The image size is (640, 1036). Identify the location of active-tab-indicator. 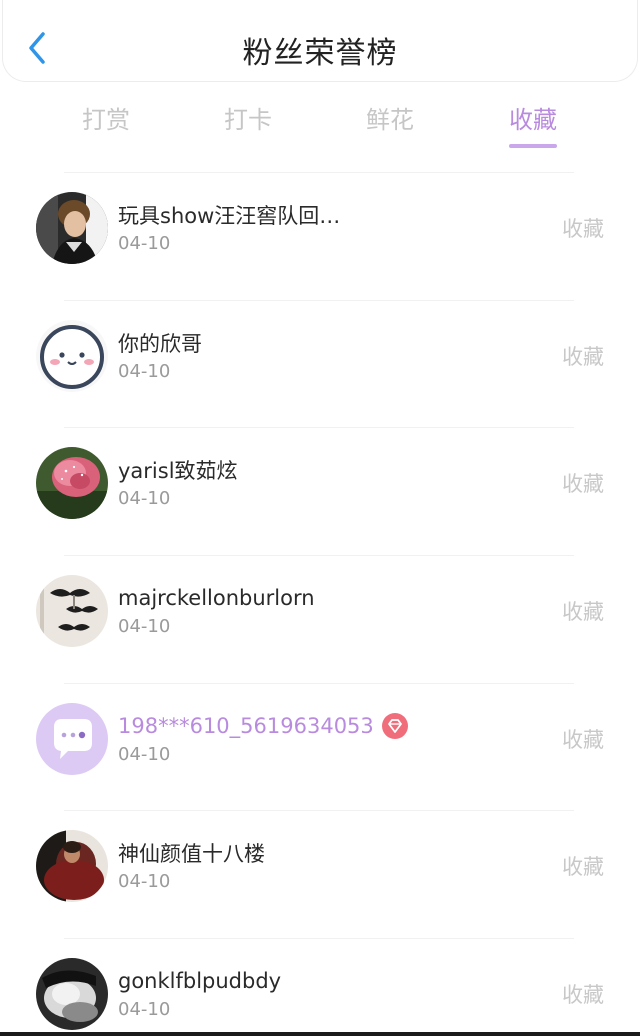
(533, 146).